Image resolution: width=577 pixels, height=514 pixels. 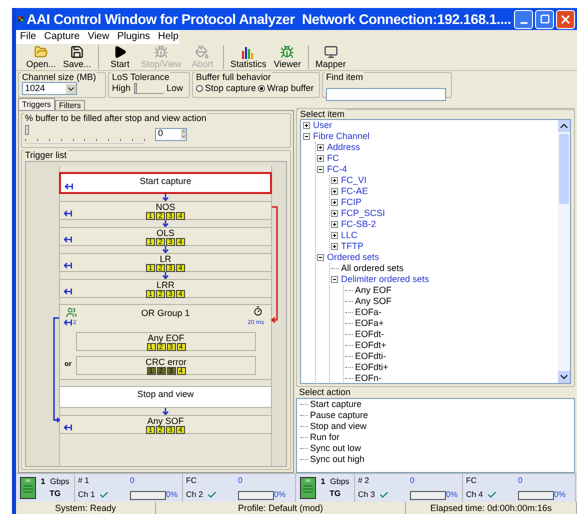 I want to click on monitor-icon, so click(x=331, y=52).